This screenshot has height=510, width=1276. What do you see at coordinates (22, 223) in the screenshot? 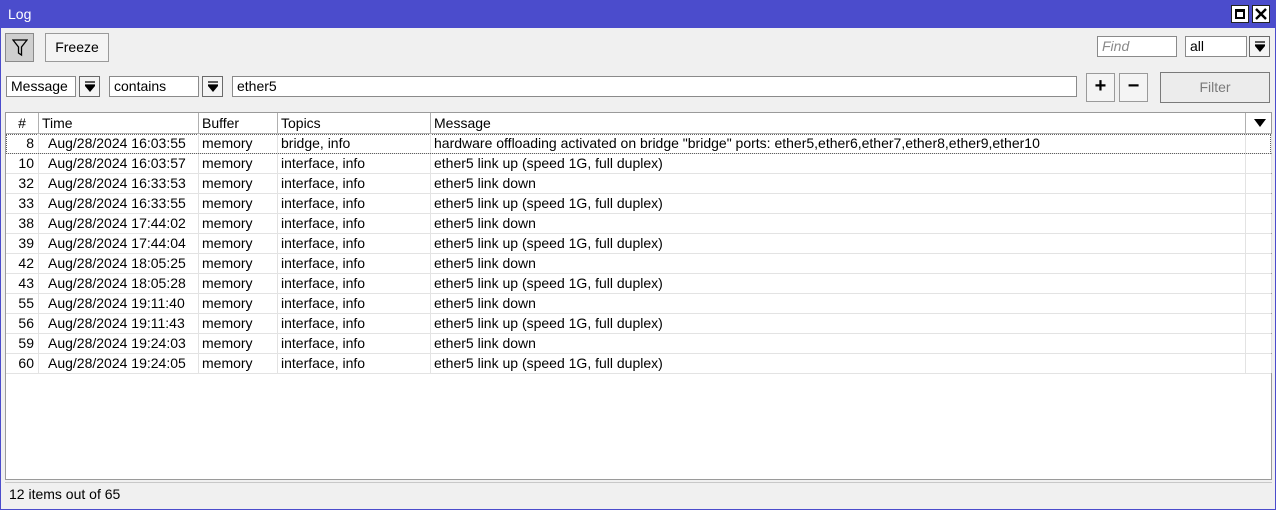
I see `cell-number: 38` at bounding box center [22, 223].